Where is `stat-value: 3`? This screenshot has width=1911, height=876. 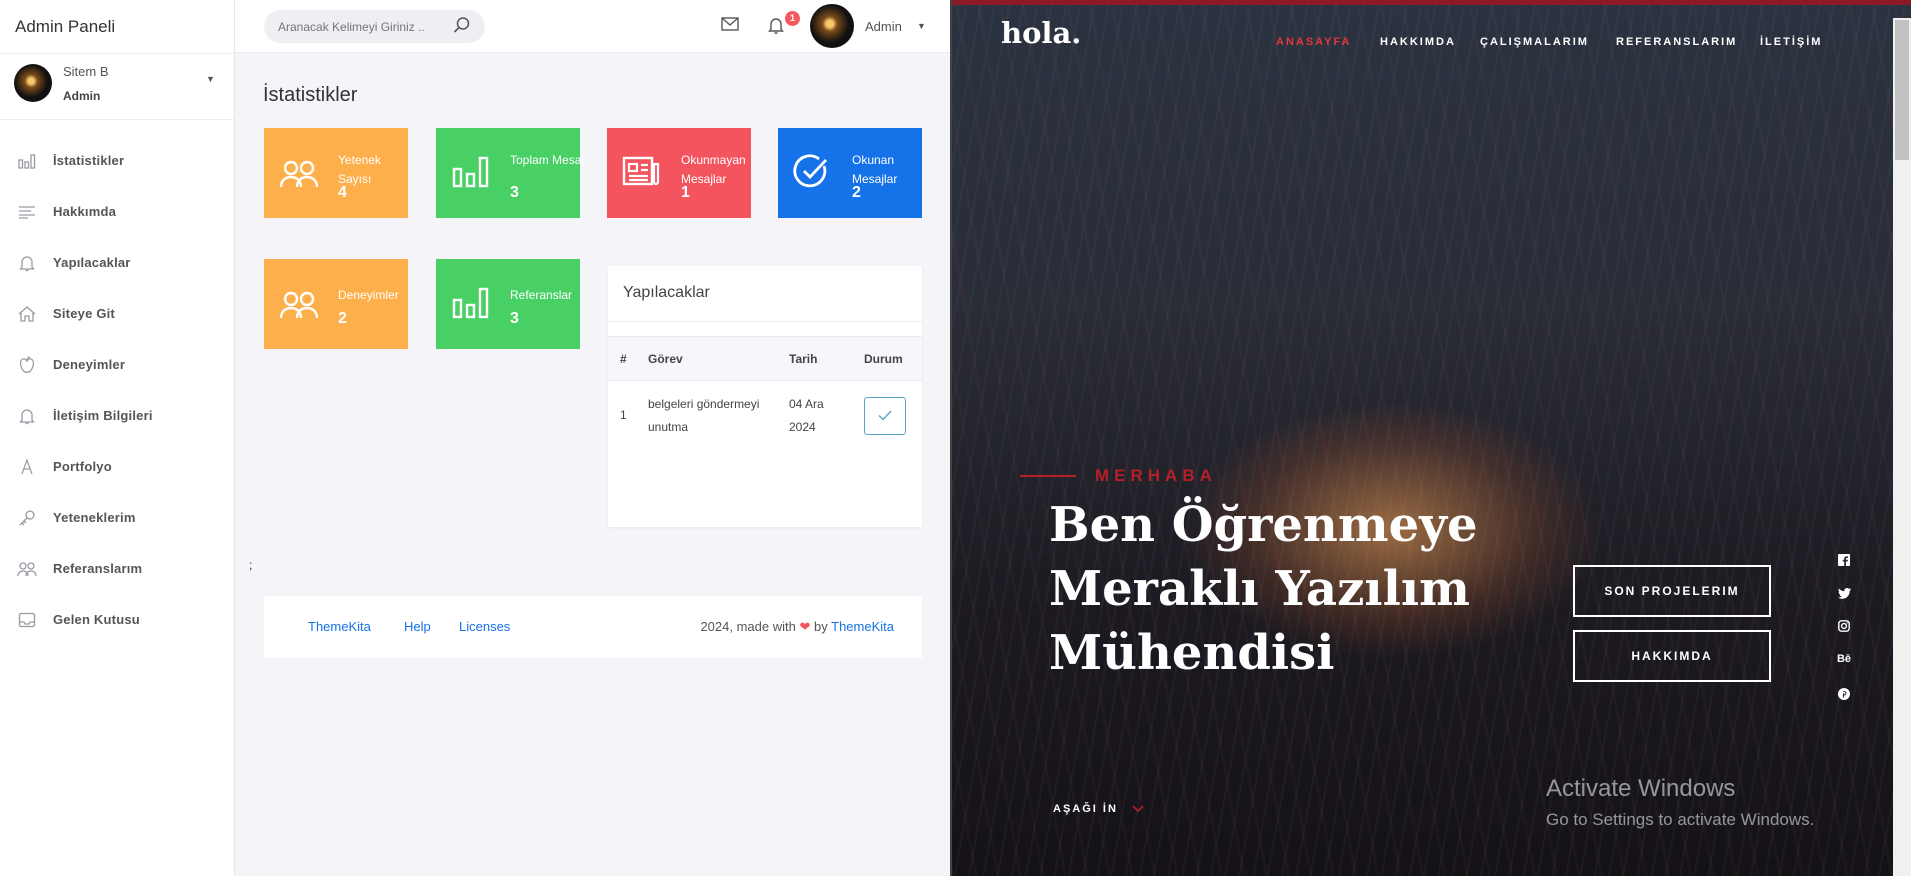 stat-value: 3 is located at coordinates (514, 318).